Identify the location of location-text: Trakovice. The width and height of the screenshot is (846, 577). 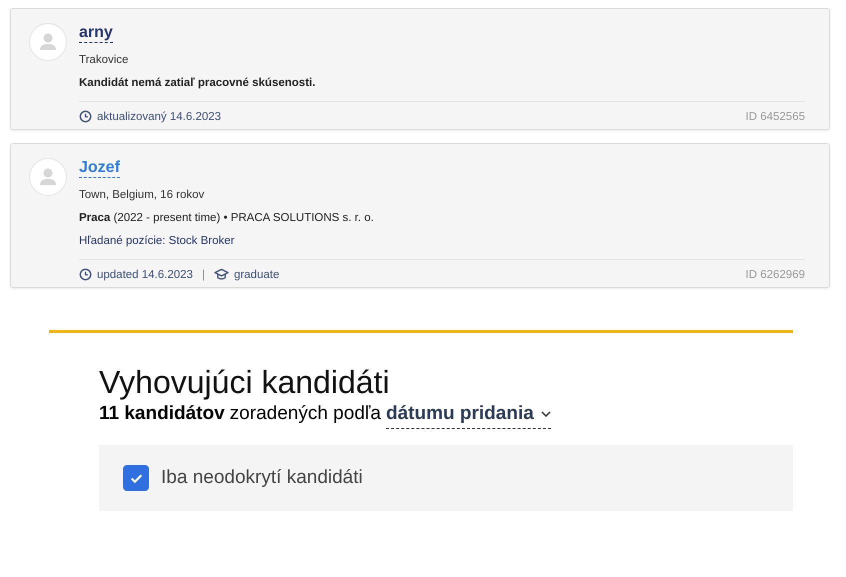
(104, 60).